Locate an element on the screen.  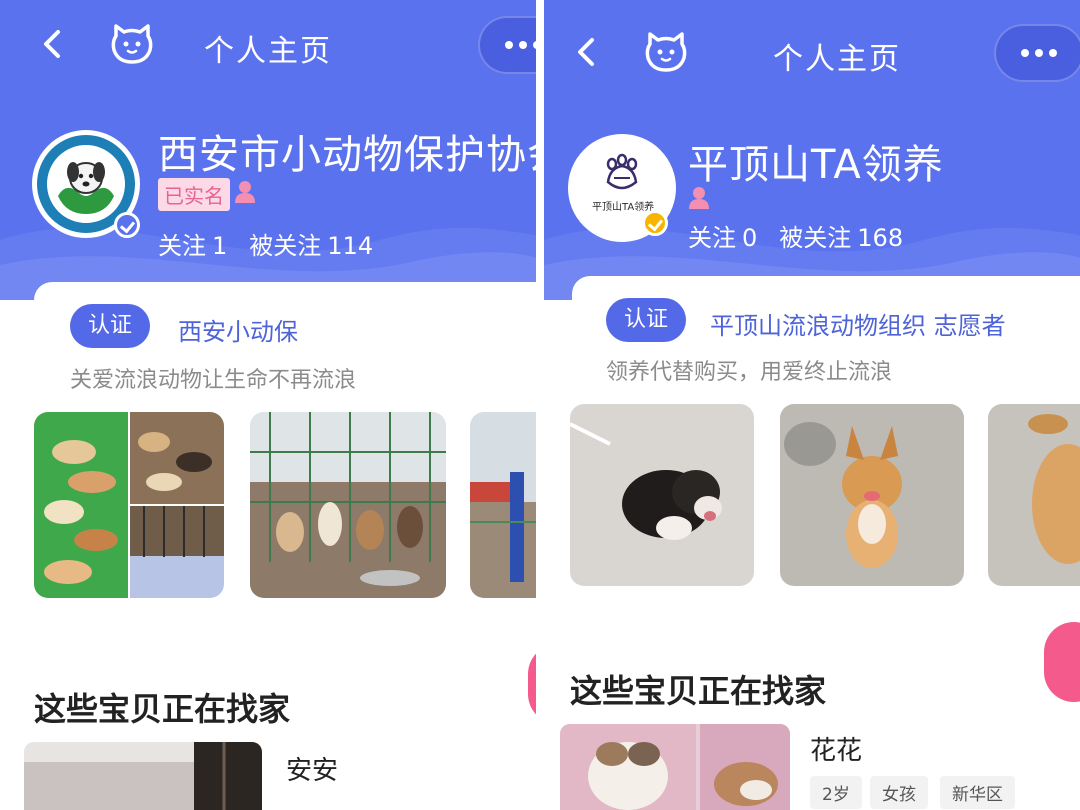
profile-name: 西安市小动物保护协会 is located at coordinates (347, 155).